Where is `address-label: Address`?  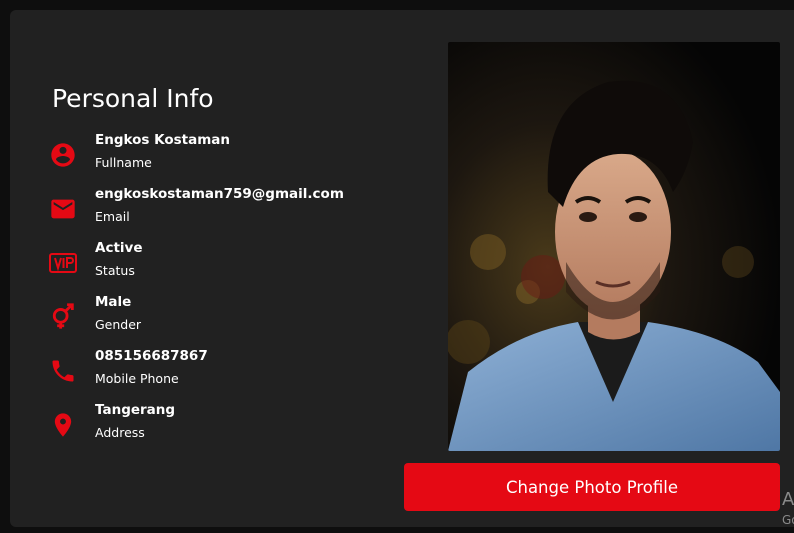 address-label: Address is located at coordinates (120, 432).